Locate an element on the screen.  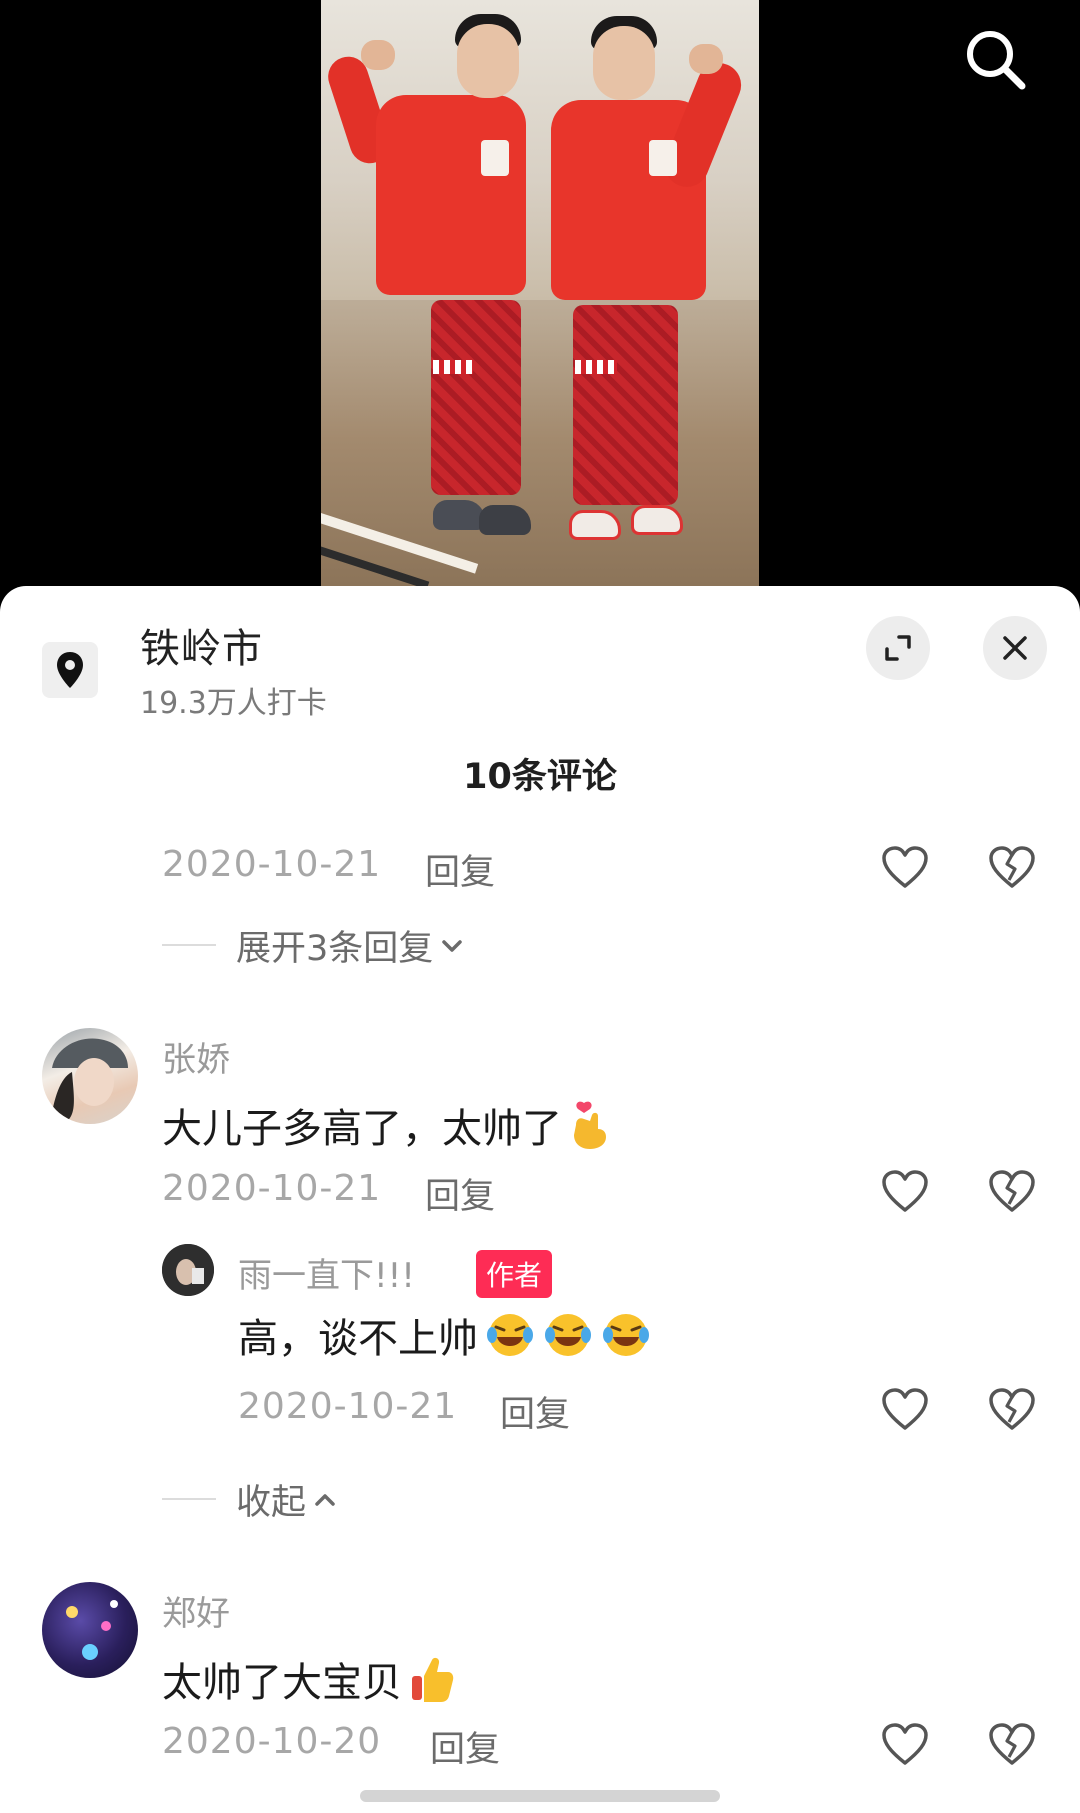
expand-icon is located at coordinates (898, 648).